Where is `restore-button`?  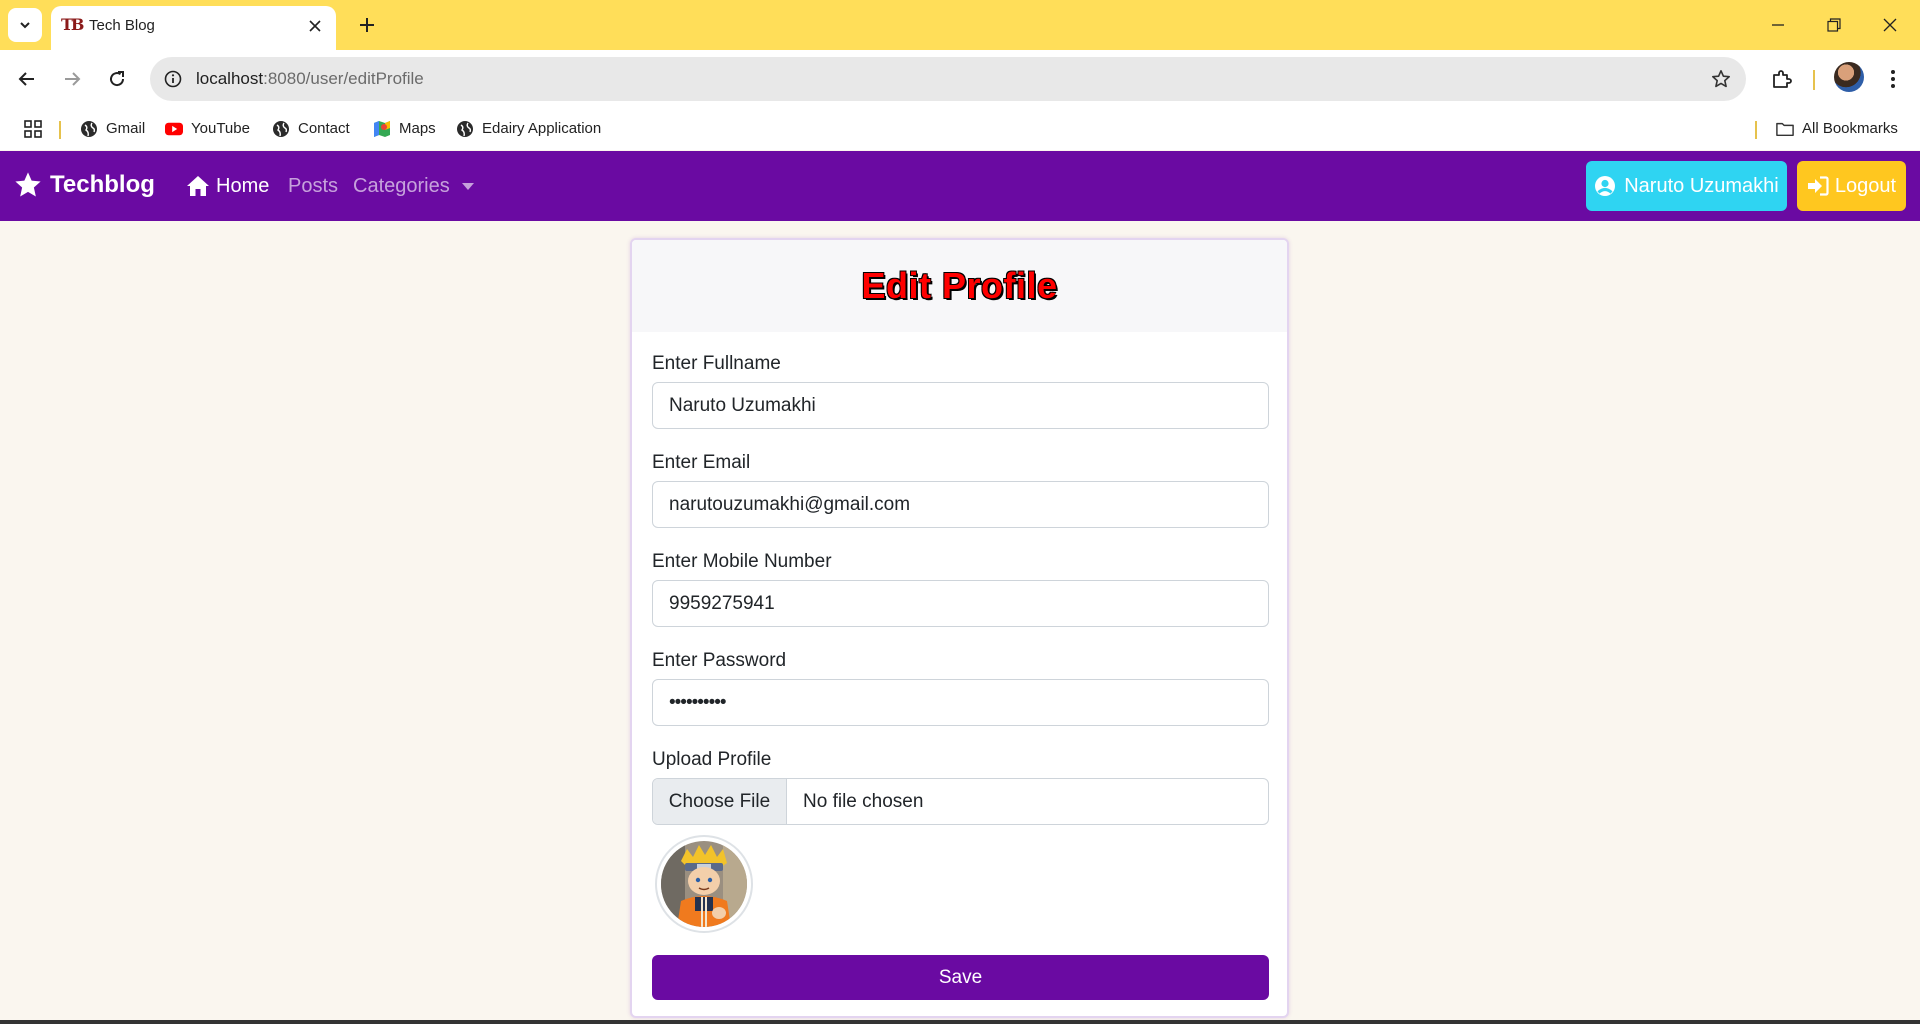
restore-button is located at coordinates (1834, 25).